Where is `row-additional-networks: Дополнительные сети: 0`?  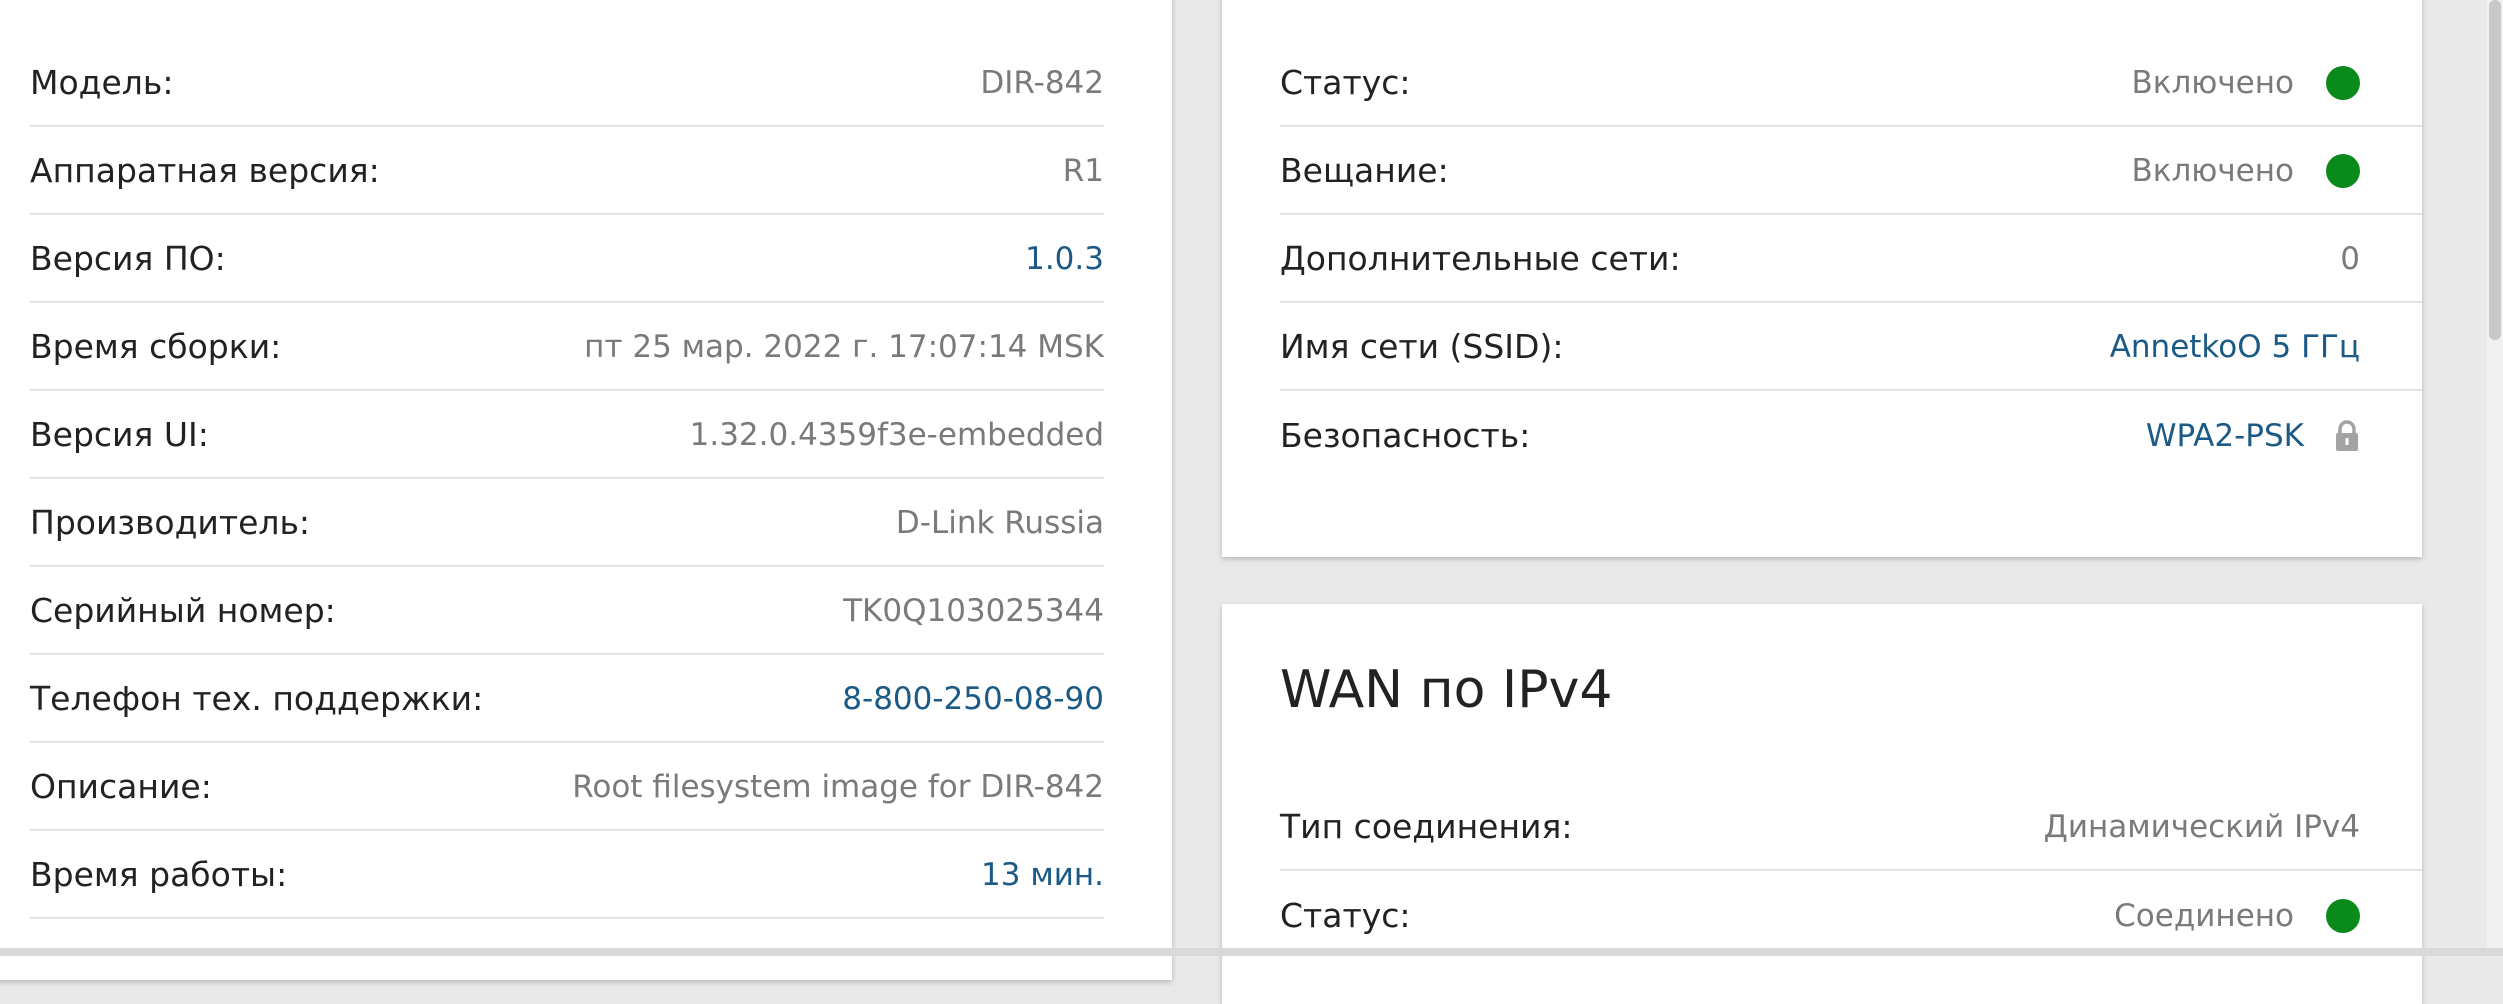
row-additional-networks: Дополнительные сети: 0 is located at coordinates (1851, 259).